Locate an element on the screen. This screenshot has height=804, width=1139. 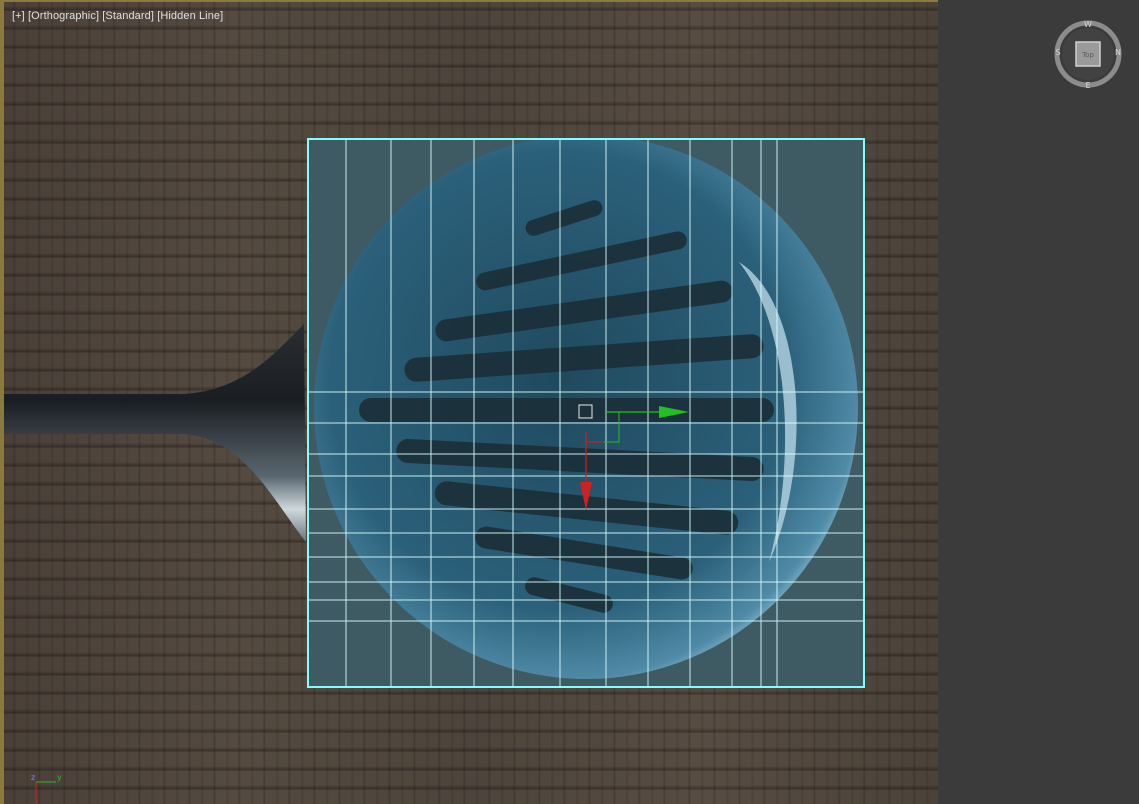
axis-x-label: x is located at coordinates (36, 801).